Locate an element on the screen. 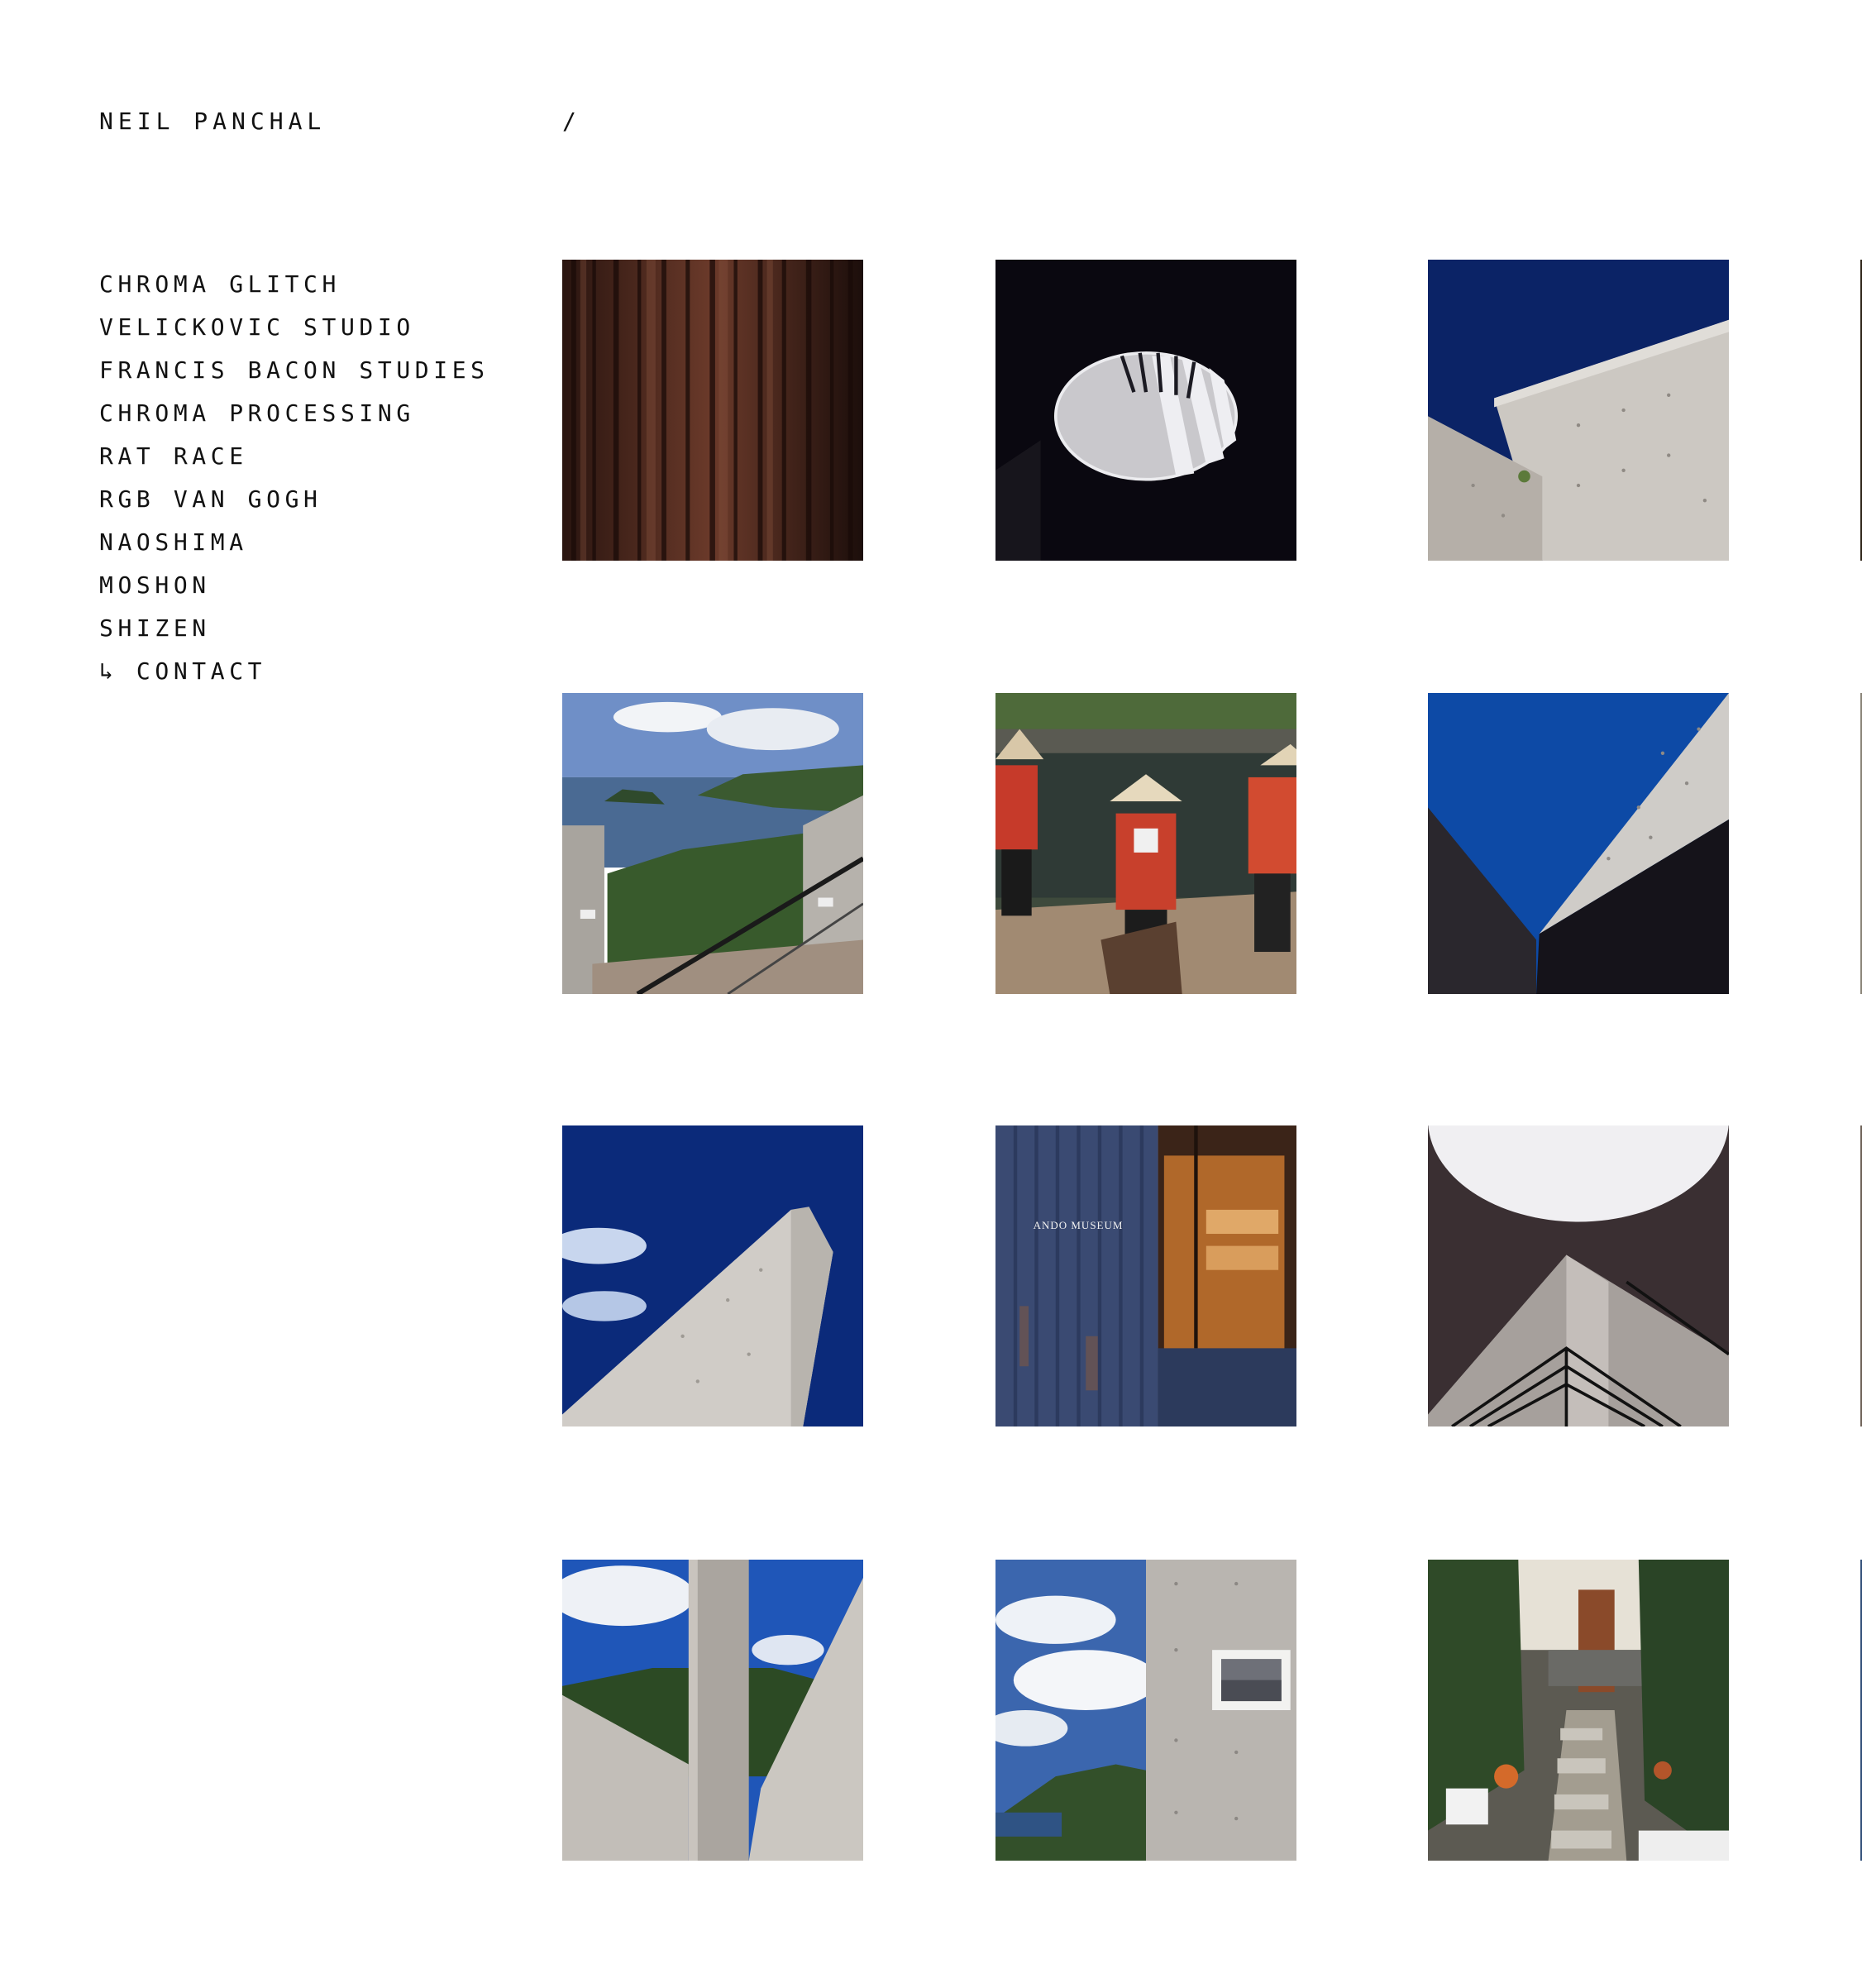  photo-concrete-pillar is located at coordinates (712, 1276).